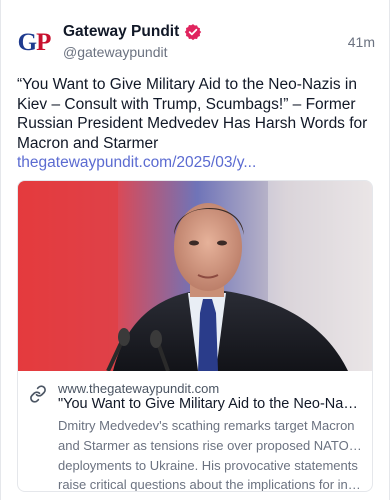 The image size is (390, 500). Describe the element at coordinates (361, 42) in the screenshot. I see `post-timestamp: 41m` at that location.